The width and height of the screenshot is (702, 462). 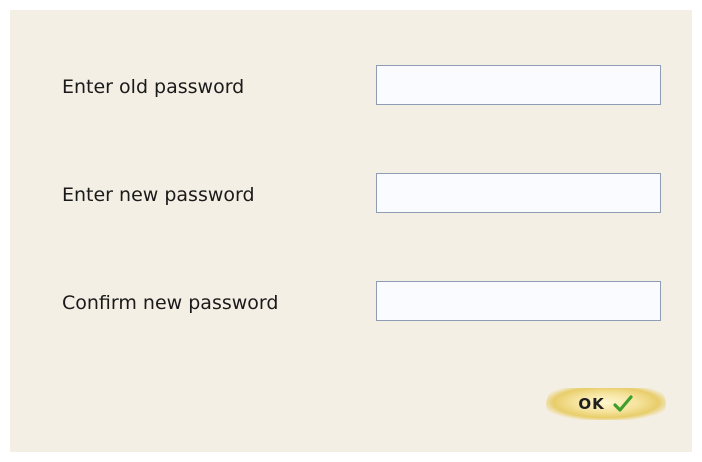 What do you see at coordinates (518, 193) in the screenshot?
I see `new-password-input` at bounding box center [518, 193].